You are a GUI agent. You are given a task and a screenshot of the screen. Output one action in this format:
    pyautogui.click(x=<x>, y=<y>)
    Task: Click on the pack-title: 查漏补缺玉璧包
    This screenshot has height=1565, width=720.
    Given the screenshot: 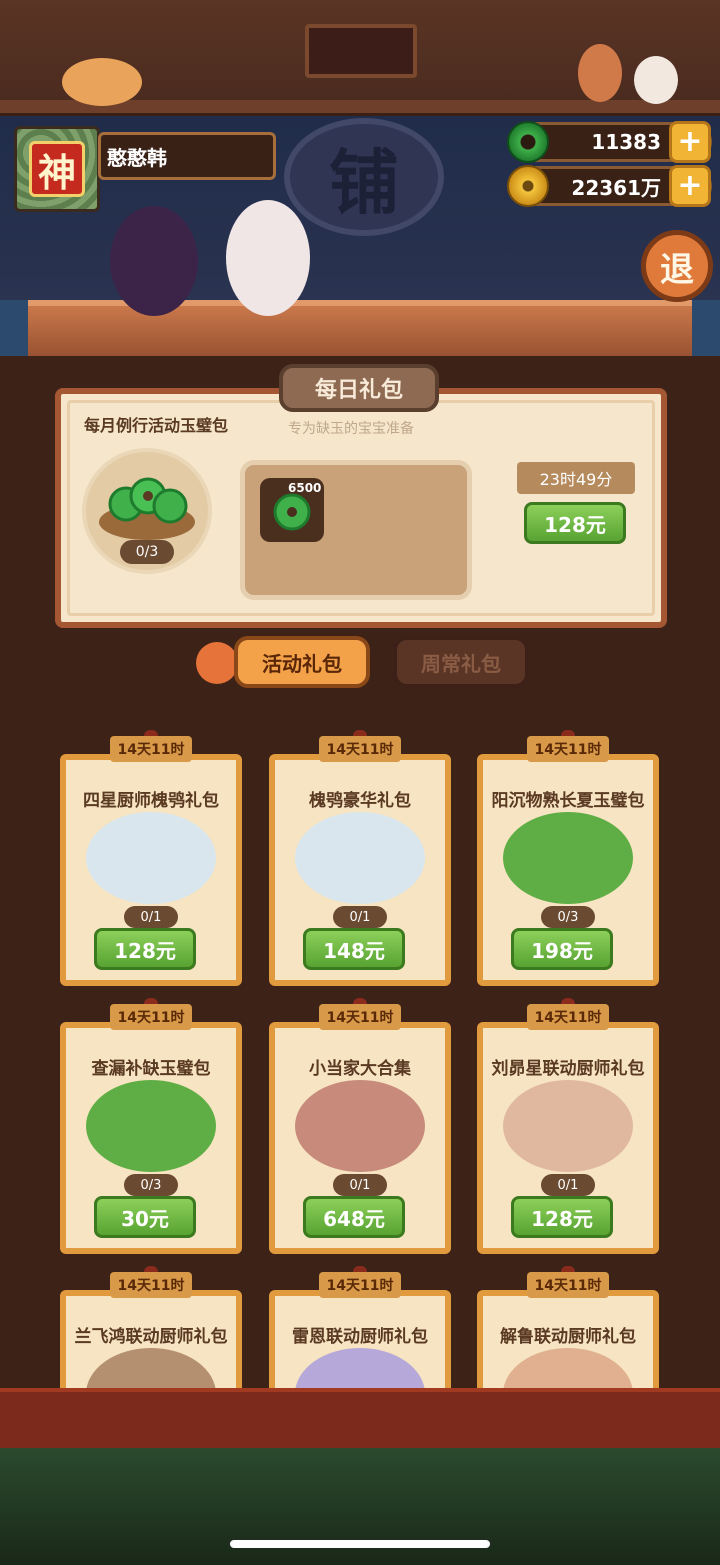 What is the action you would take?
    pyautogui.click(x=151, y=1069)
    